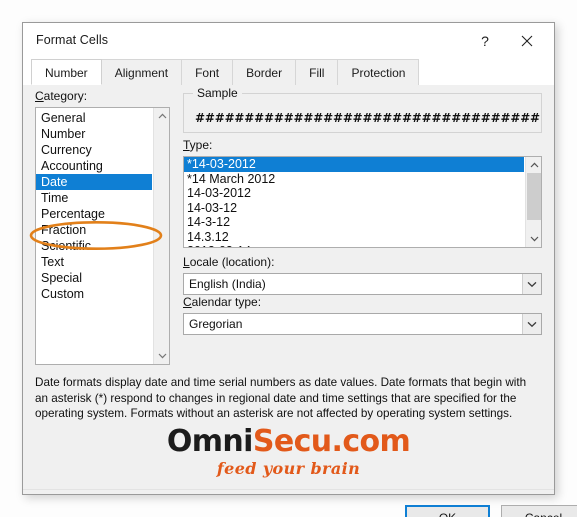 The image size is (577, 517). I want to click on tab-font: Font, so click(207, 72).